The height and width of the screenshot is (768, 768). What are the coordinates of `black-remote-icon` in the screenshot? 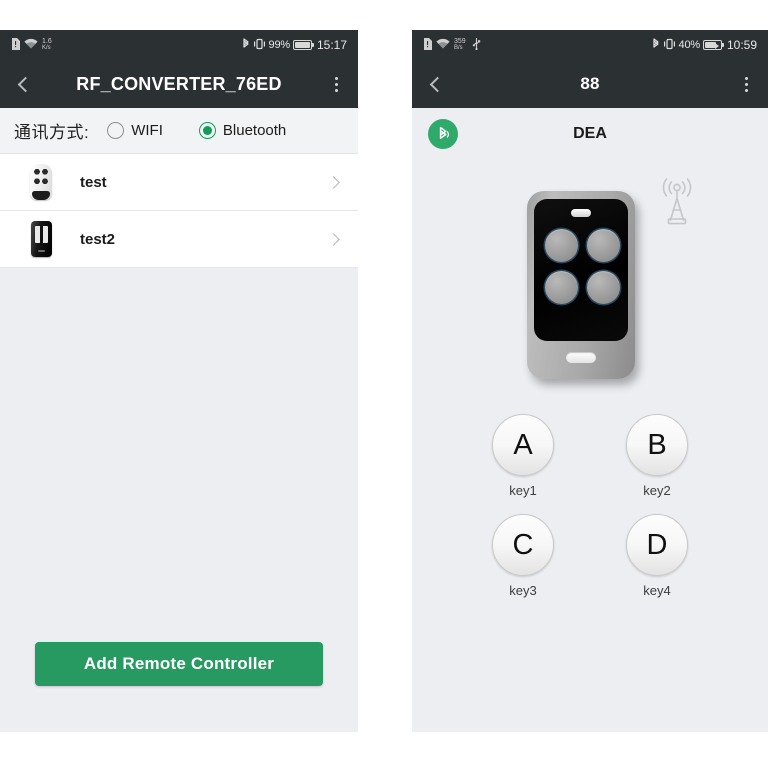 It's located at (41, 239).